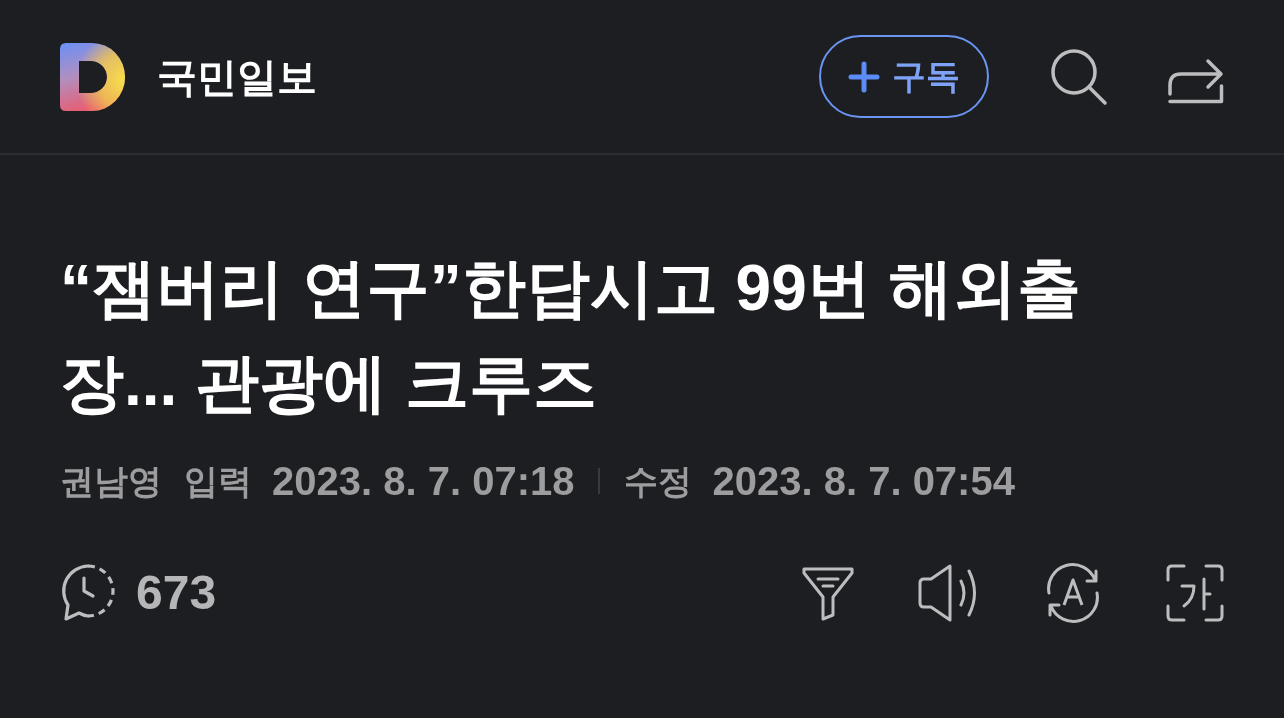 The height and width of the screenshot is (718, 1284). Describe the element at coordinates (904, 76) in the screenshot. I see `subscribe-button: 구독` at that location.